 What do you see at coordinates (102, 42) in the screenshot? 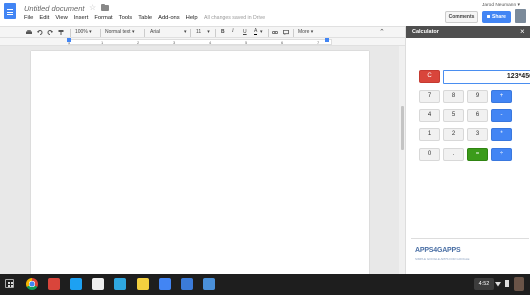
I see `ruler-number: 1` at bounding box center [102, 42].